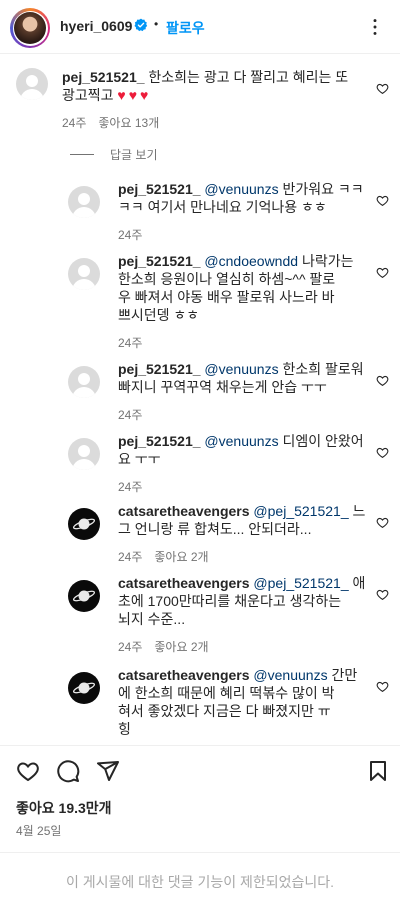  What do you see at coordinates (251, 261) in the screenshot?
I see `reply-mention: @cndoeowndd` at bounding box center [251, 261].